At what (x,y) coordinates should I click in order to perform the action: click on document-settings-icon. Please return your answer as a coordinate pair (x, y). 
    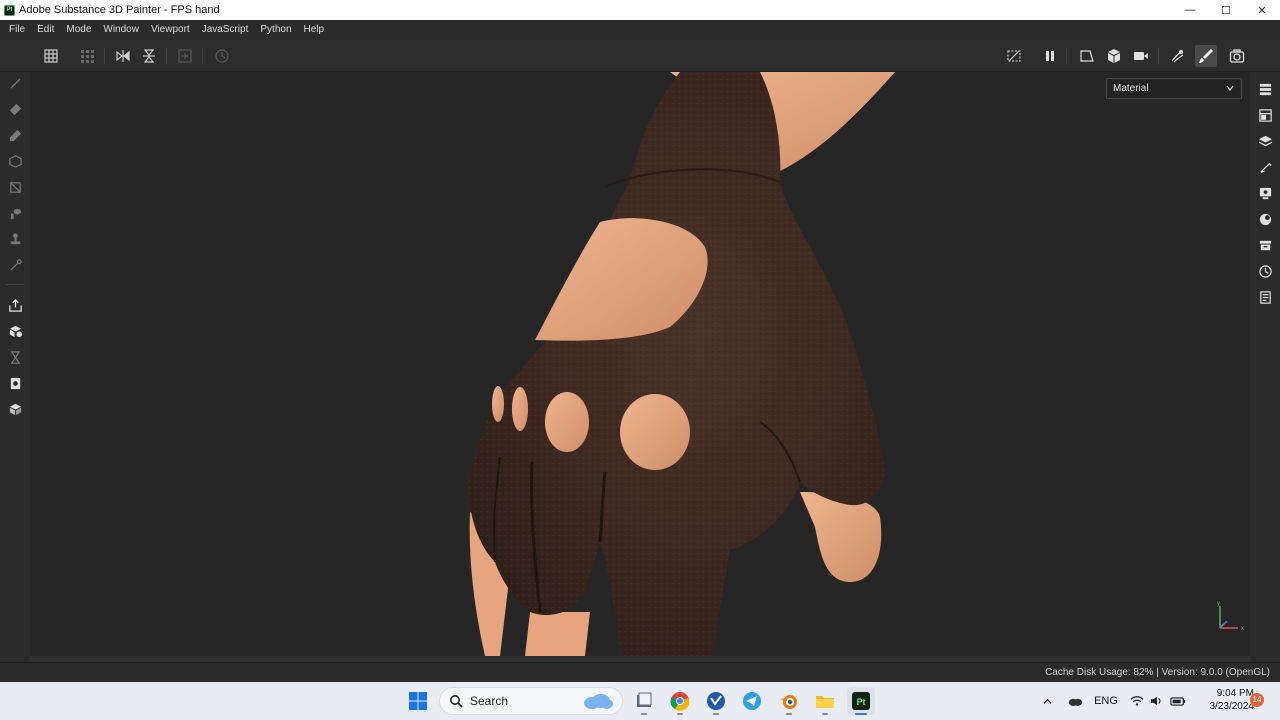
    Looking at the image, I should click on (15, 383).